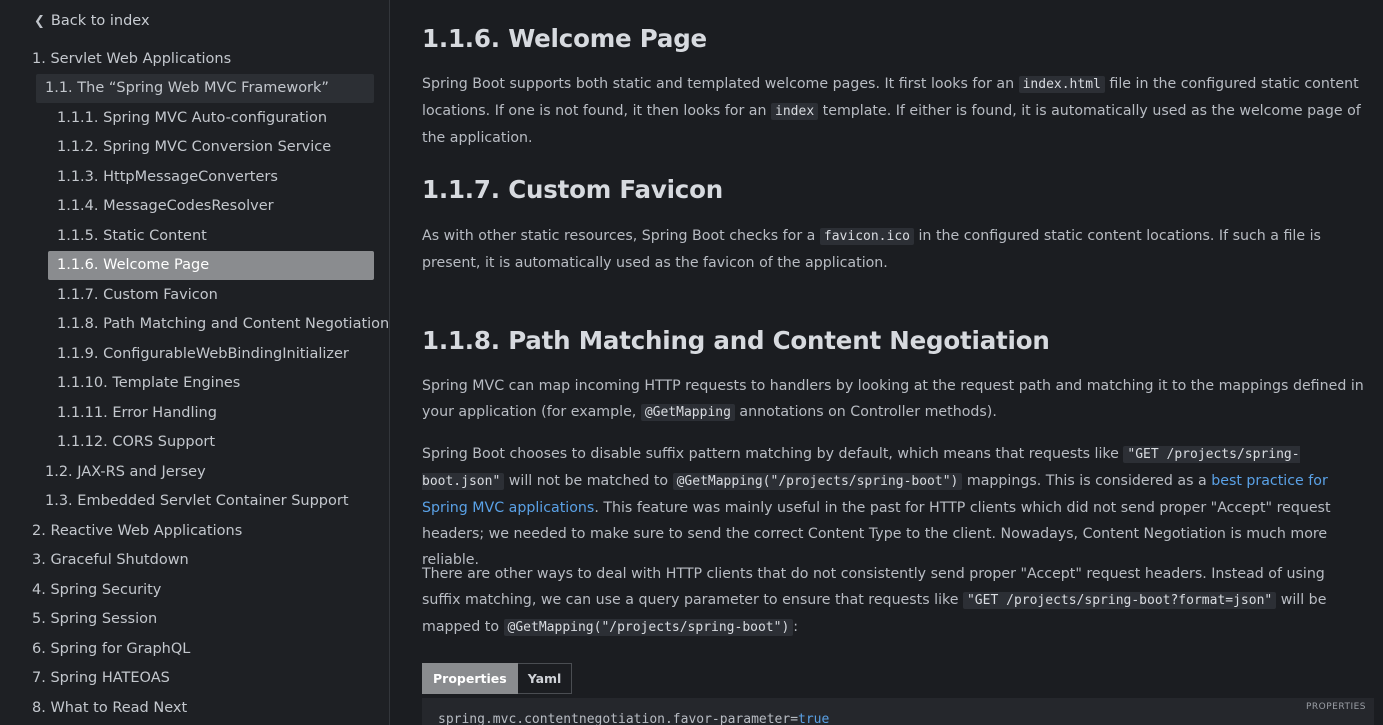  Describe the element at coordinates (127, 235) in the screenshot. I see `toc-item: 1.1.5. Static Content` at that location.